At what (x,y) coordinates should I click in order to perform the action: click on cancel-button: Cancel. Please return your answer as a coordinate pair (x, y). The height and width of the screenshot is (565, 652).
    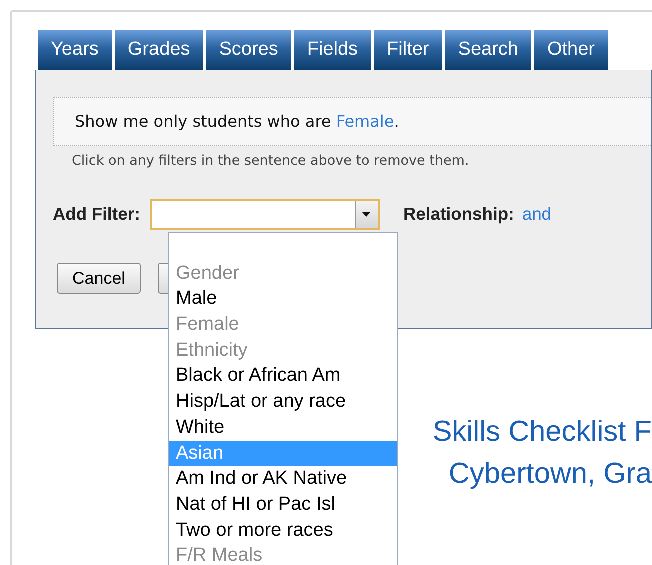
    Looking at the image, I should click on (99, 278).